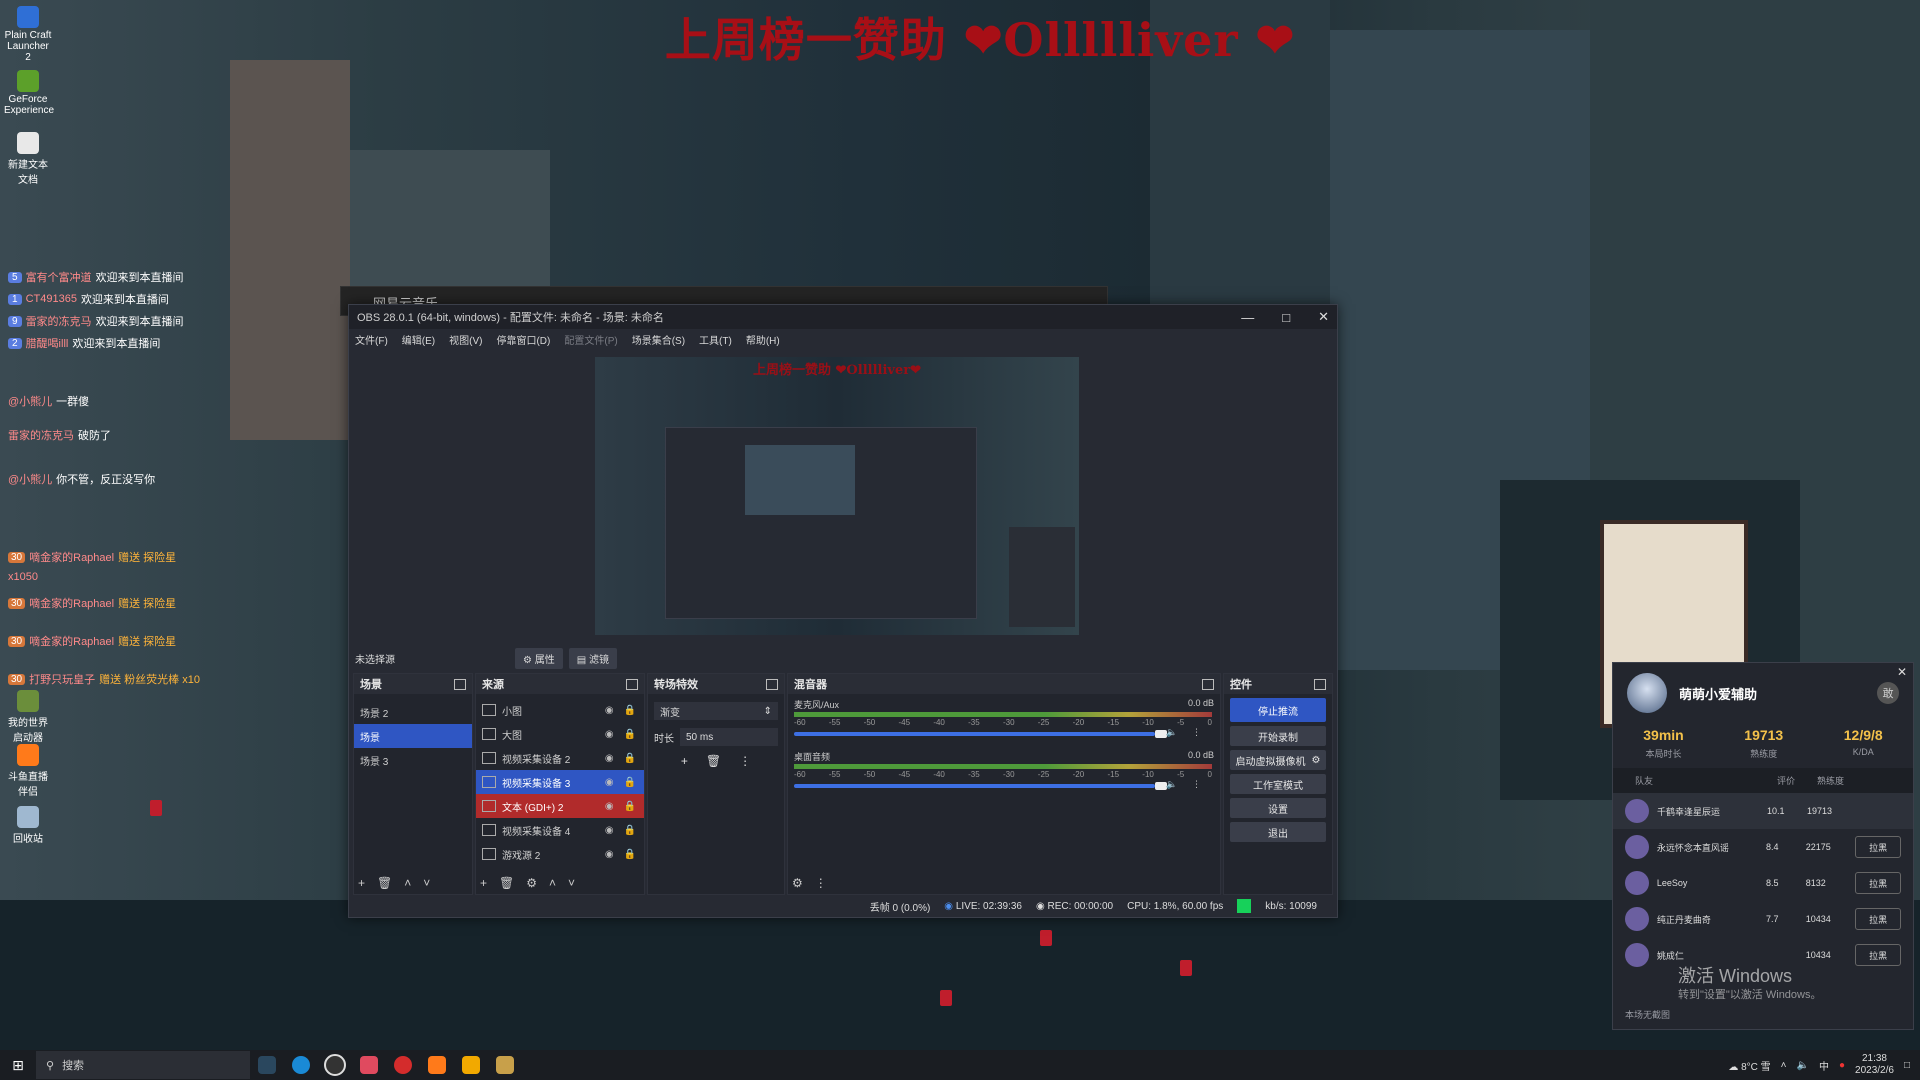  I want to click on menu-help: 帮助(H), so click(763, 339).